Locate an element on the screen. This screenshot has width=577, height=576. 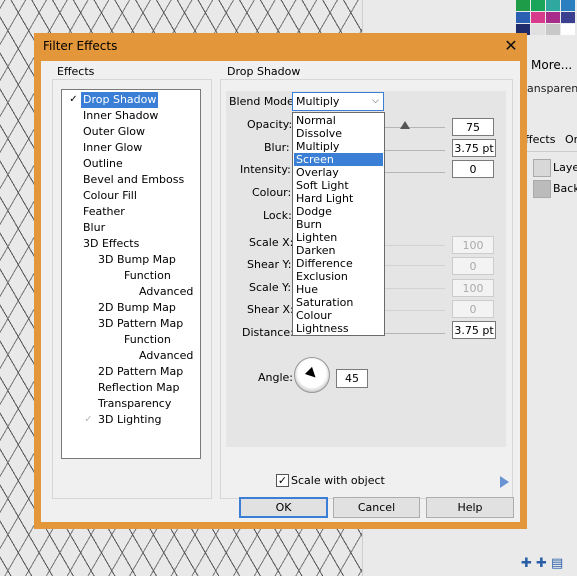
blend-mode-option: Exclusion is located at coordinates (338, 276).